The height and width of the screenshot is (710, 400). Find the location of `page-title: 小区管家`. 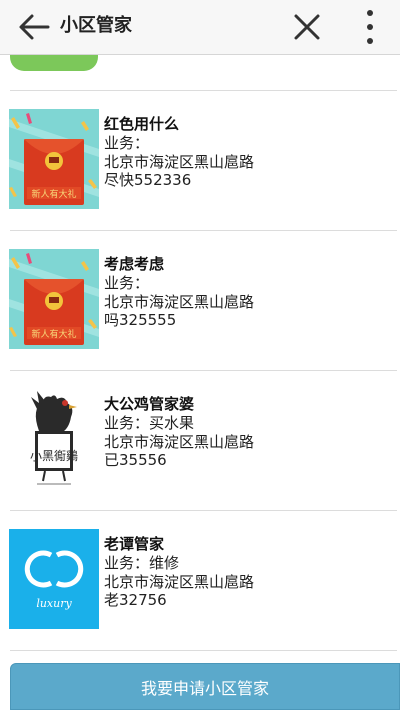

page-title: 小区管家 is located at coordinates (96, 25).